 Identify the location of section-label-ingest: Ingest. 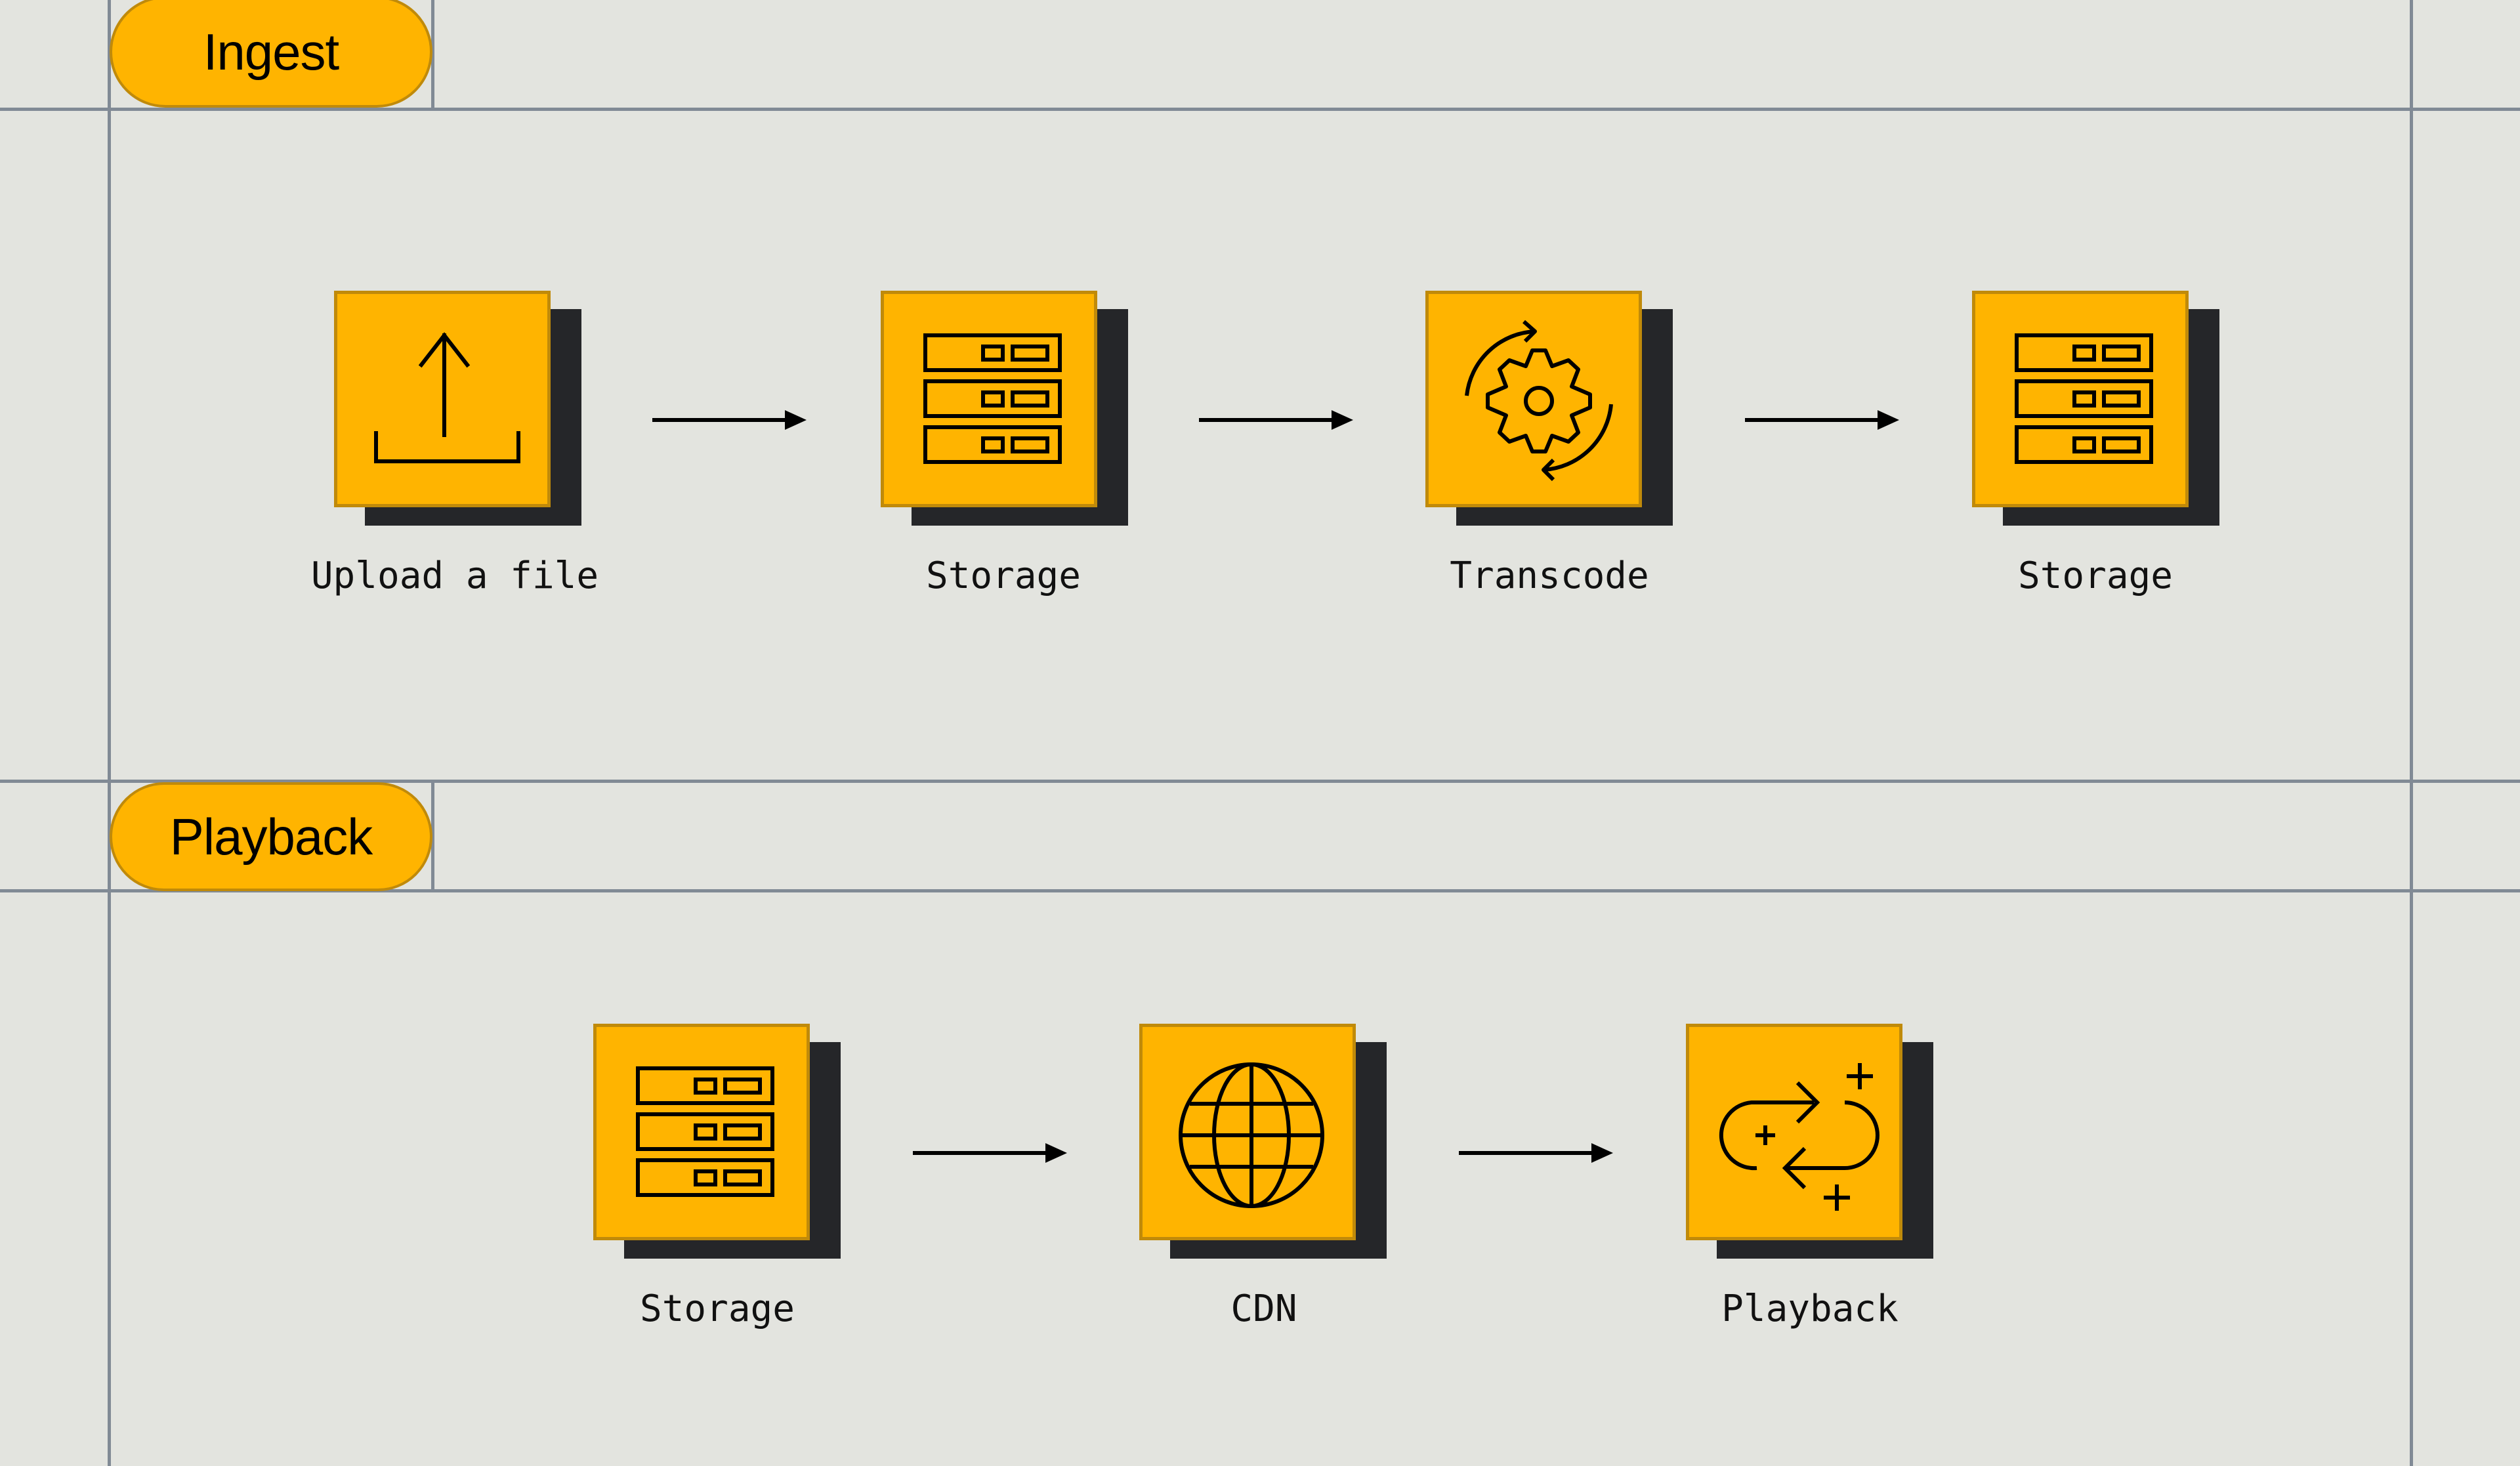
(271, 54).